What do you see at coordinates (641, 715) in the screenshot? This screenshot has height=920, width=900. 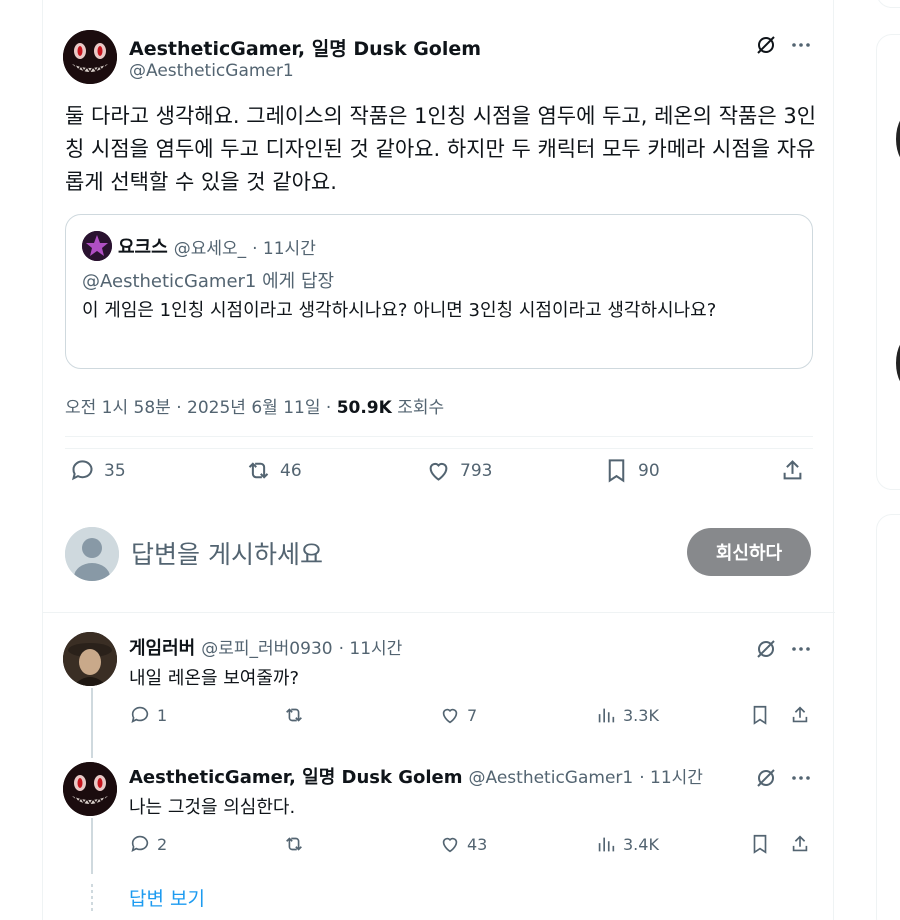 I see `views-count: 3.3K` at bounding box center [641, 715].